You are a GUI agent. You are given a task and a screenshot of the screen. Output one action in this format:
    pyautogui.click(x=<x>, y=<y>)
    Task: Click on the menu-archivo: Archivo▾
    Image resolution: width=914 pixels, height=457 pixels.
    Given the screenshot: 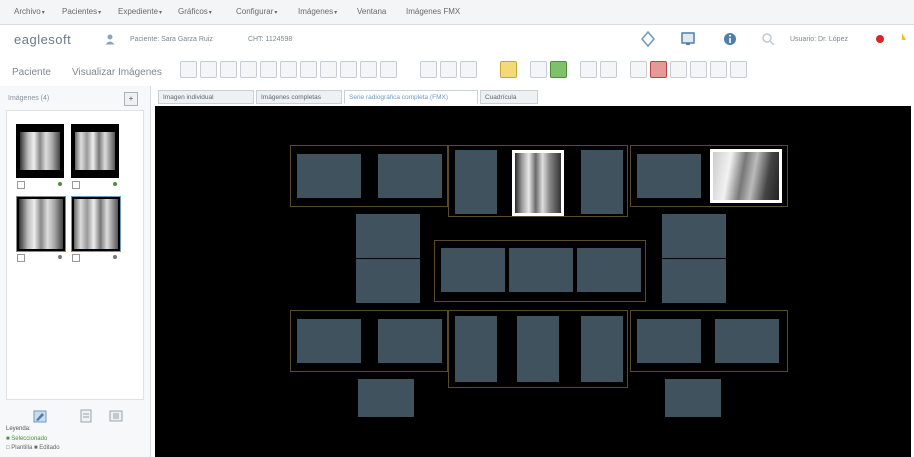 What is the action you would take?
    pyautogui.click(x=29, y=11)
    